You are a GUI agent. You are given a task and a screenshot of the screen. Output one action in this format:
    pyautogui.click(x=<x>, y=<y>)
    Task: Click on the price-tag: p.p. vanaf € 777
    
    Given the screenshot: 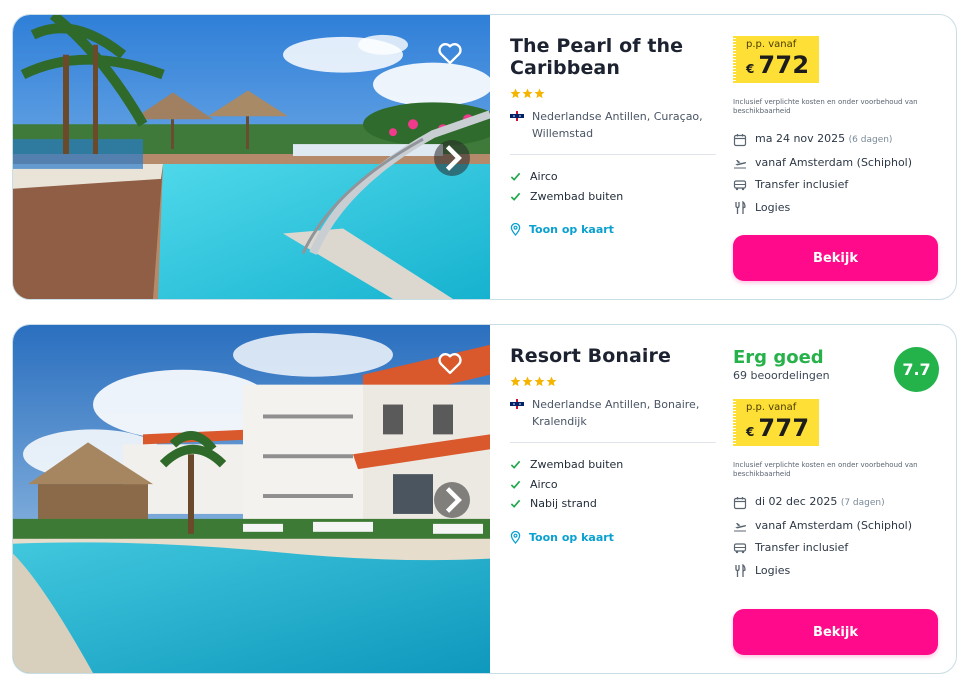 What is the action you would take?
    pyautogui.click(x=776, y=422)
    